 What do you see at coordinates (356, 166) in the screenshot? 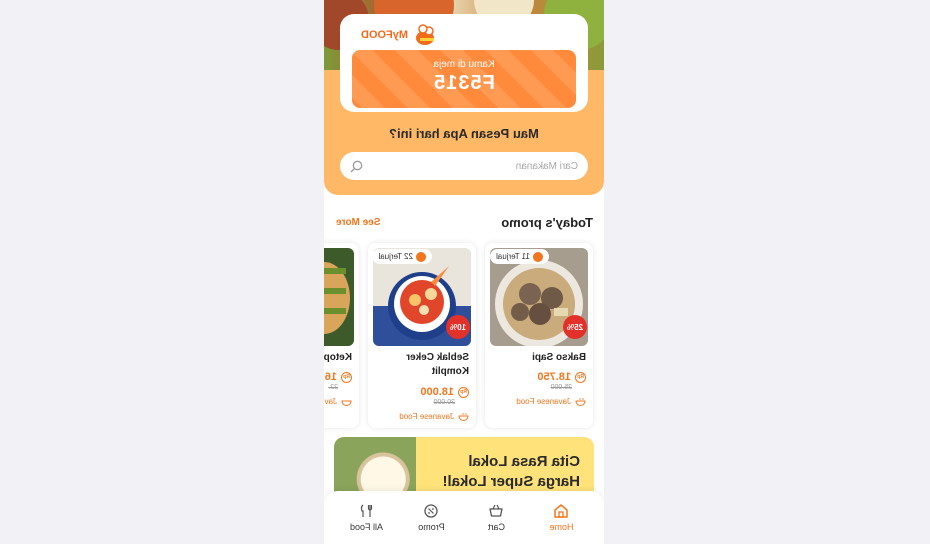
I see `search-icon` at bounding box center [356, 166].